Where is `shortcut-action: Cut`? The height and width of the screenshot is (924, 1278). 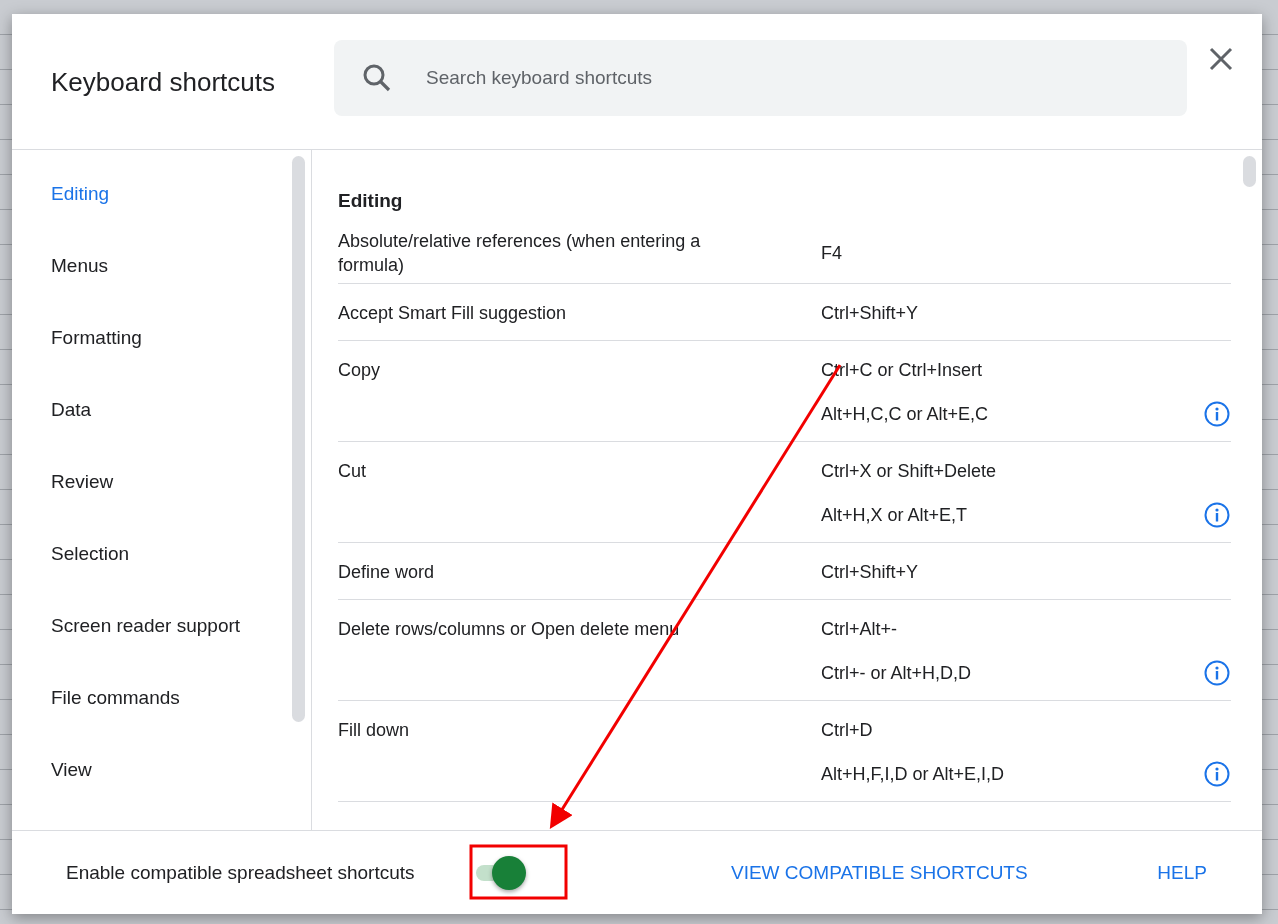 shortcut-action: Cut is located at coordinates (352, 471).